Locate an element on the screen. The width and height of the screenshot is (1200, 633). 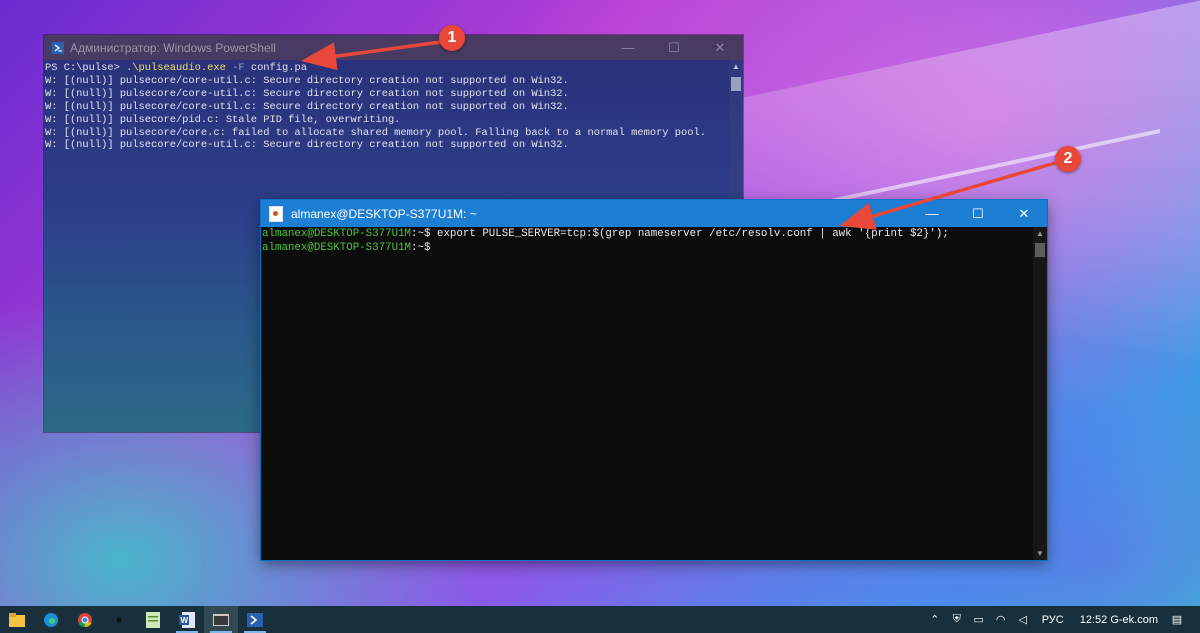
powershell-arg: config.pa is located at coordinates (278, 68).